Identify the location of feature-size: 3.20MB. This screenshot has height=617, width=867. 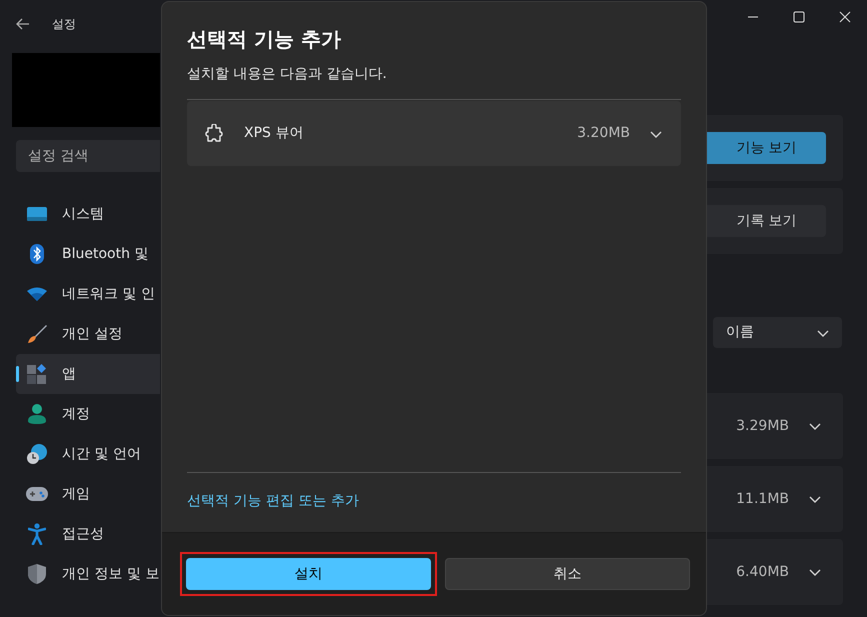
(603, 133).